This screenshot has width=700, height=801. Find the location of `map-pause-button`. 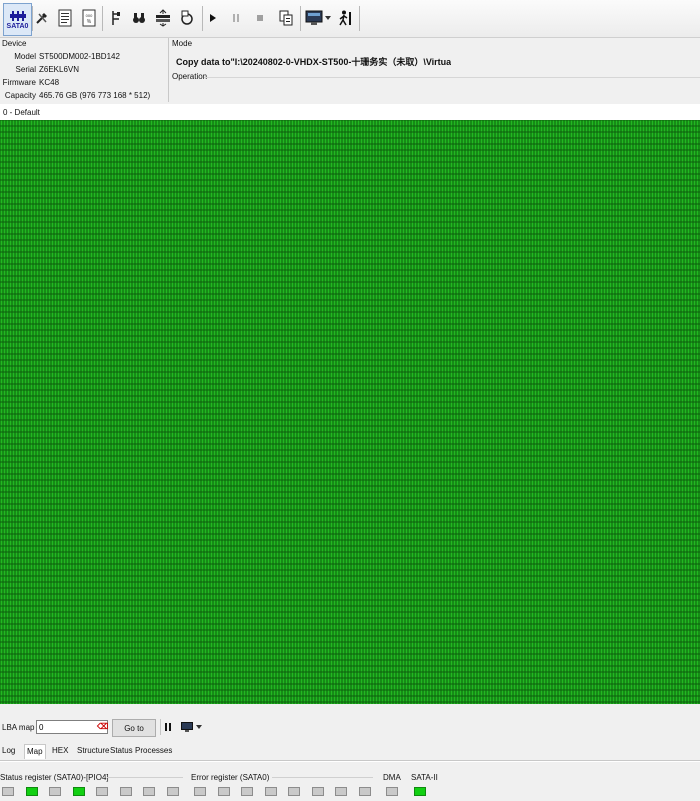

map-pause-button is located at coordinates (167, 727).